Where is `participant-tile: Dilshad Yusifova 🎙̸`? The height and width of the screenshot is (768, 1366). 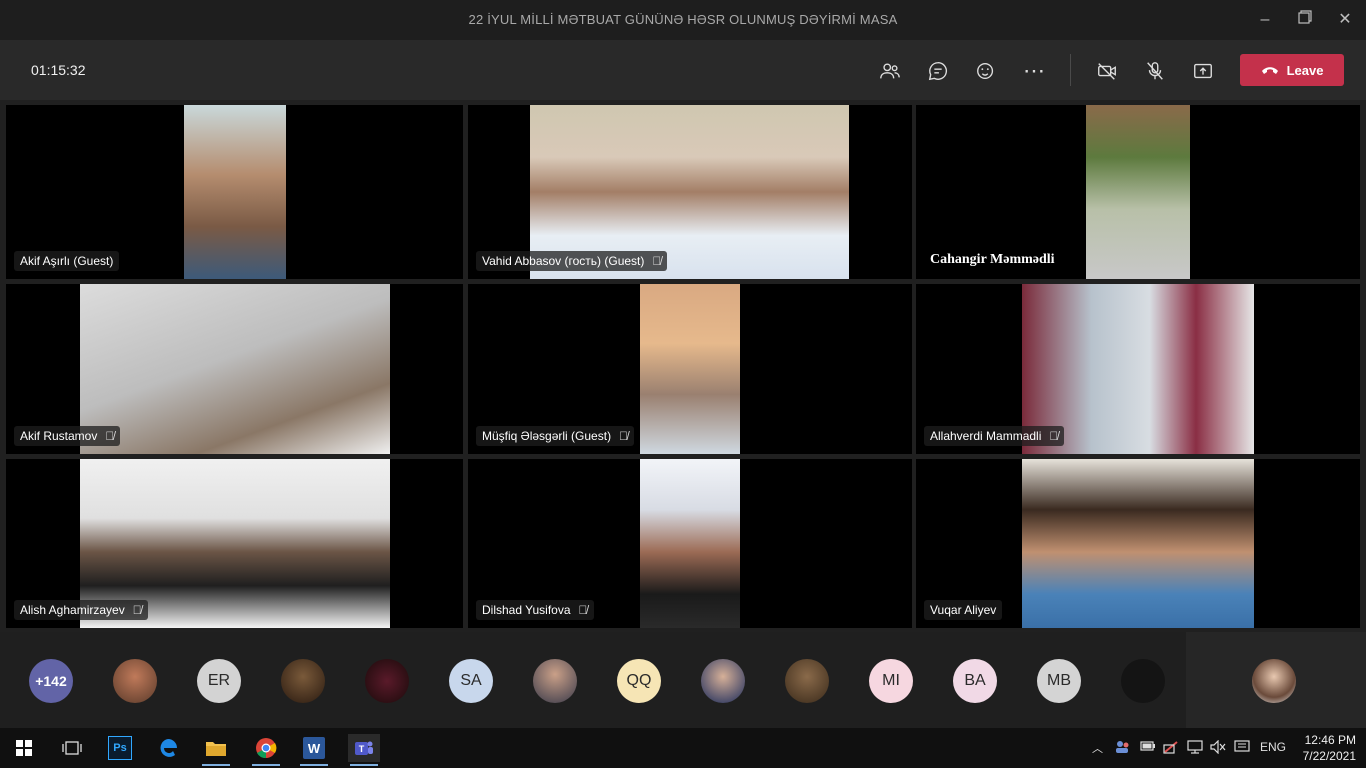
participant-tile: Dilshad Yusifova 🎙̸ is located at coordinates (690, 543).